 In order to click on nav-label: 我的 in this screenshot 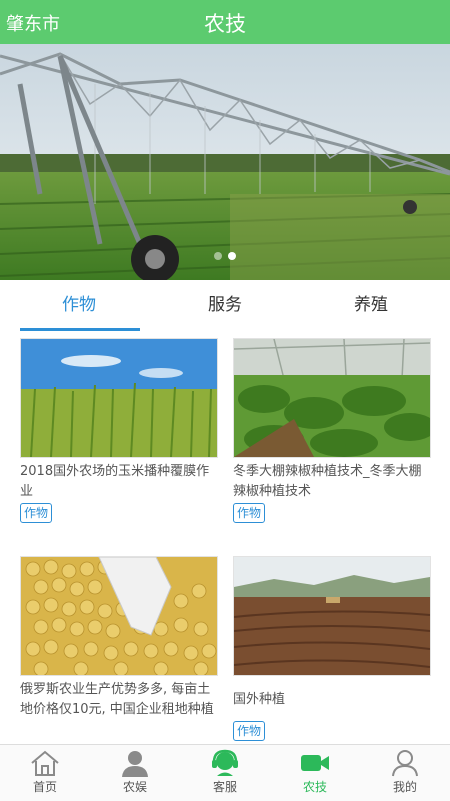, I will do `click(404, 787)`.